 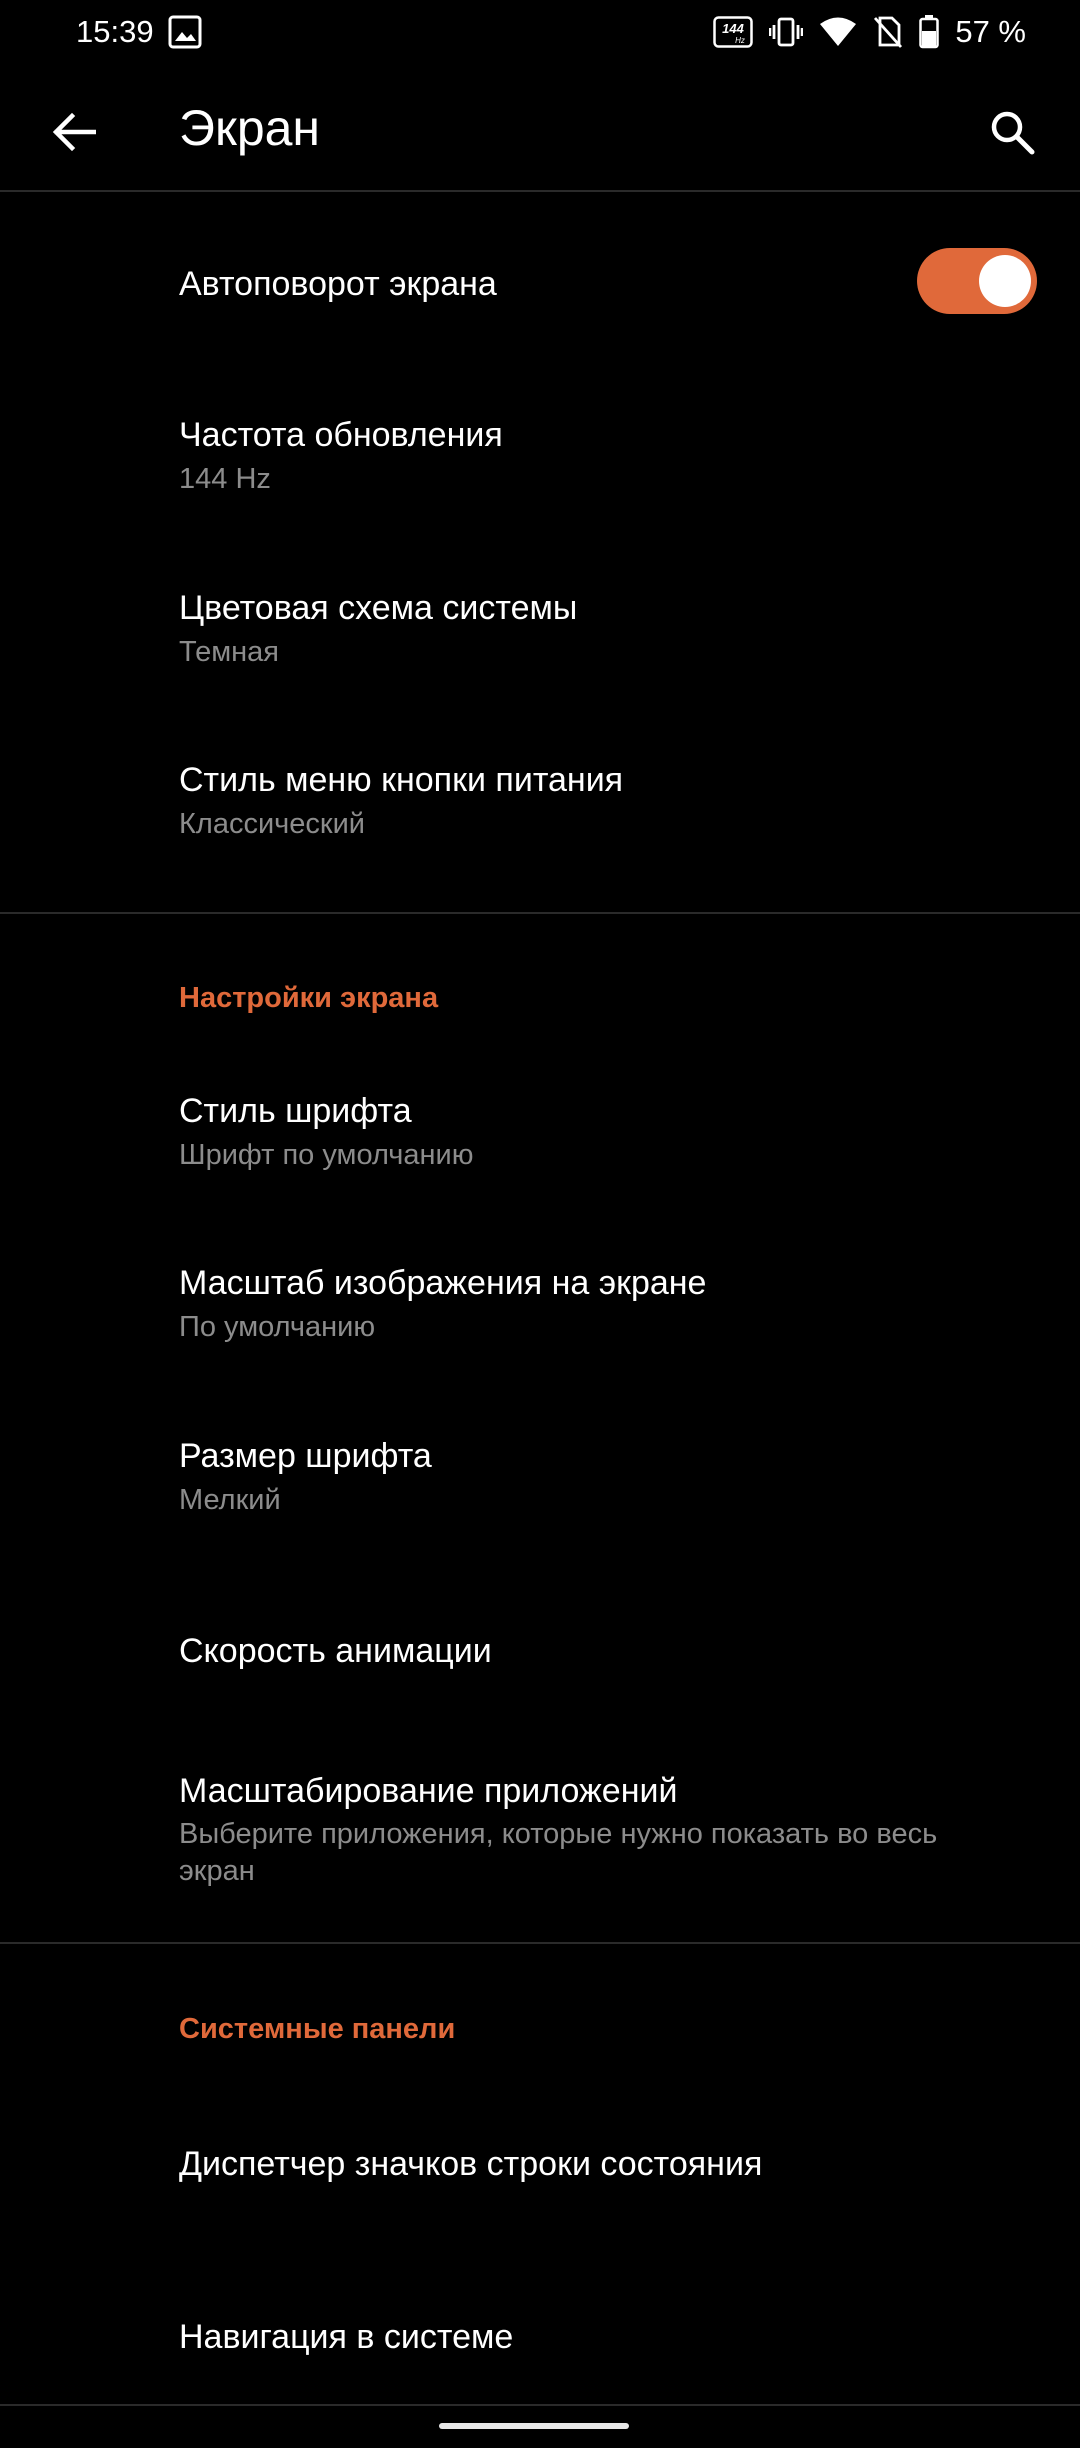 What do you see at coordinates (317, 2029) in the screenshot?
I see `section-header-panels: Системные панели` at bounding box center [317, 2029].